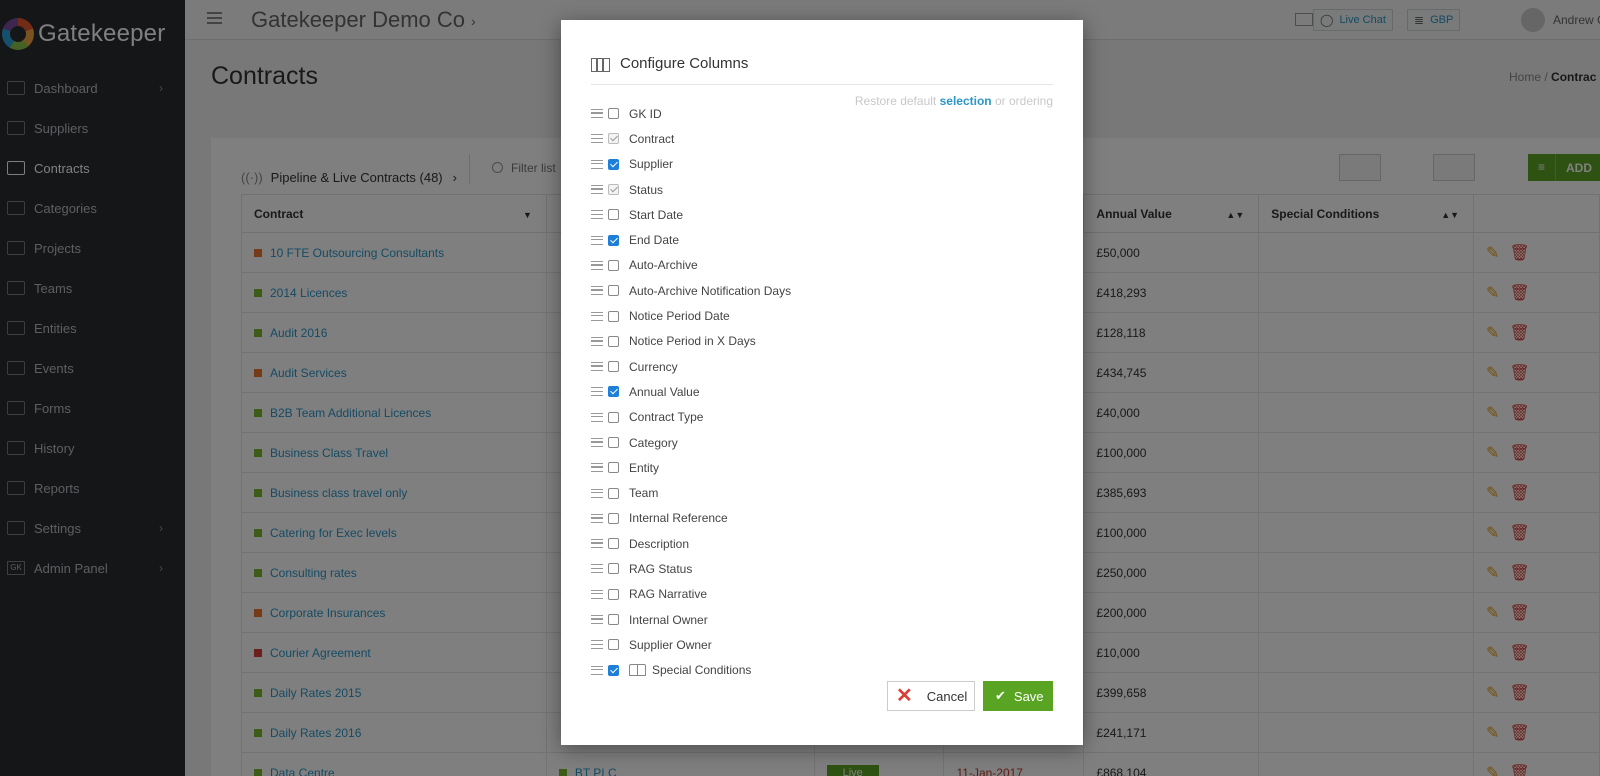  I want to click on column-option-rag-narrative: RAG Narrative, so click(801, 594).